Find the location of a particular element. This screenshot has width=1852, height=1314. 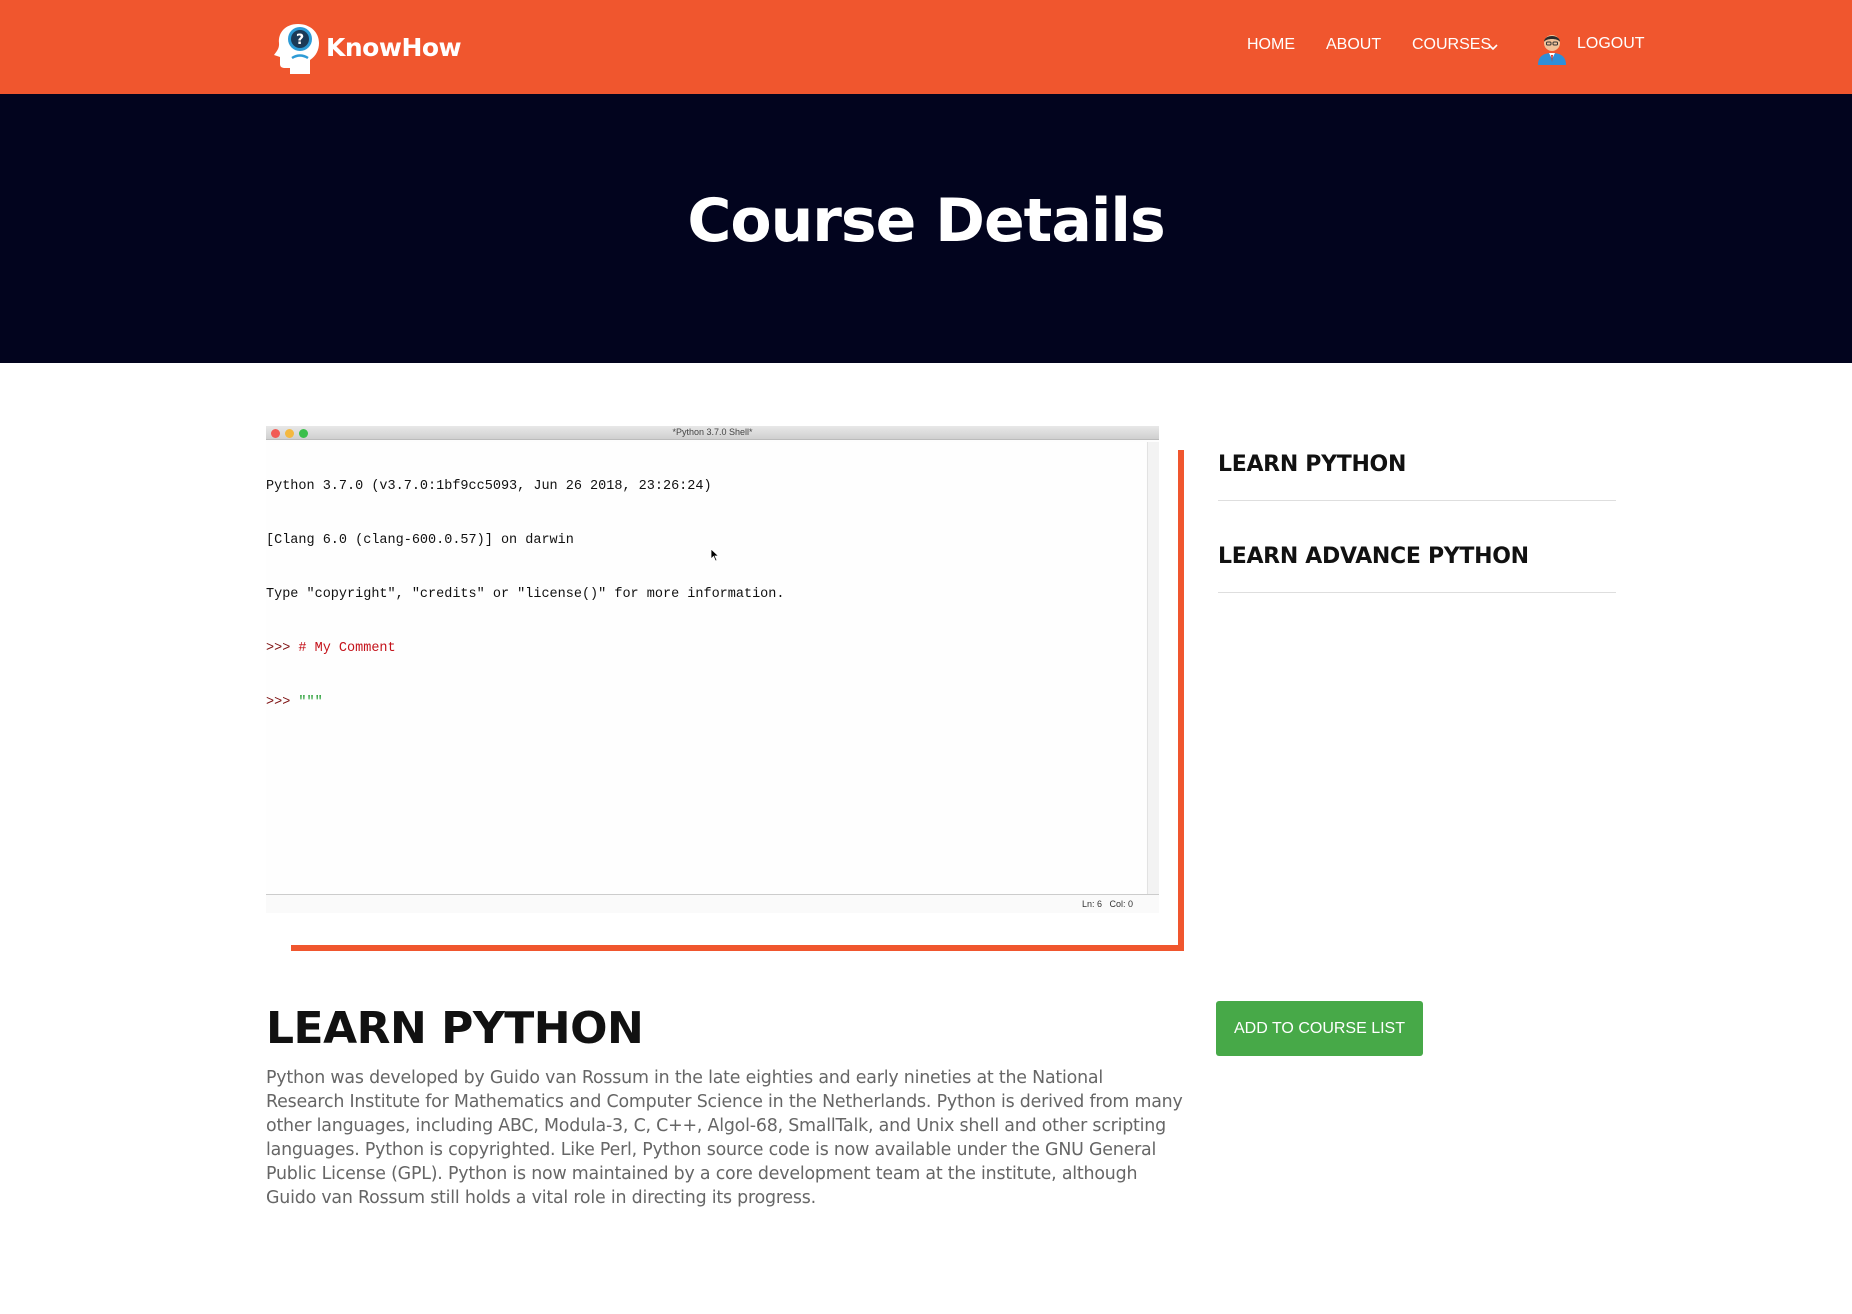

shell-status-bar: Ln: 6 Col: 0 is located at coordinates (712, 903).